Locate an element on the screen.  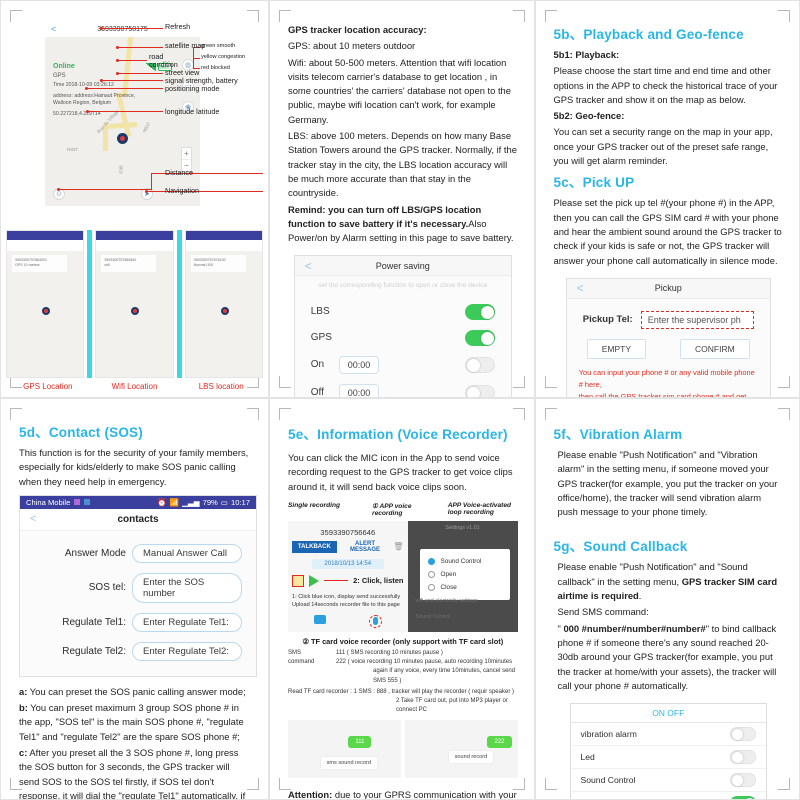
toggle-gps is located at coordinates (479, 337).